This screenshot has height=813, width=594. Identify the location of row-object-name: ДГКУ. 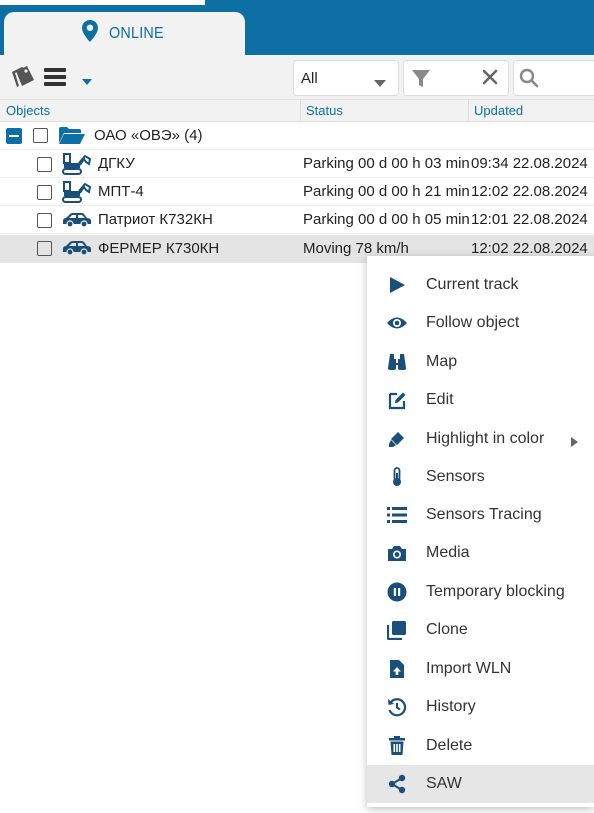
(116, 163).